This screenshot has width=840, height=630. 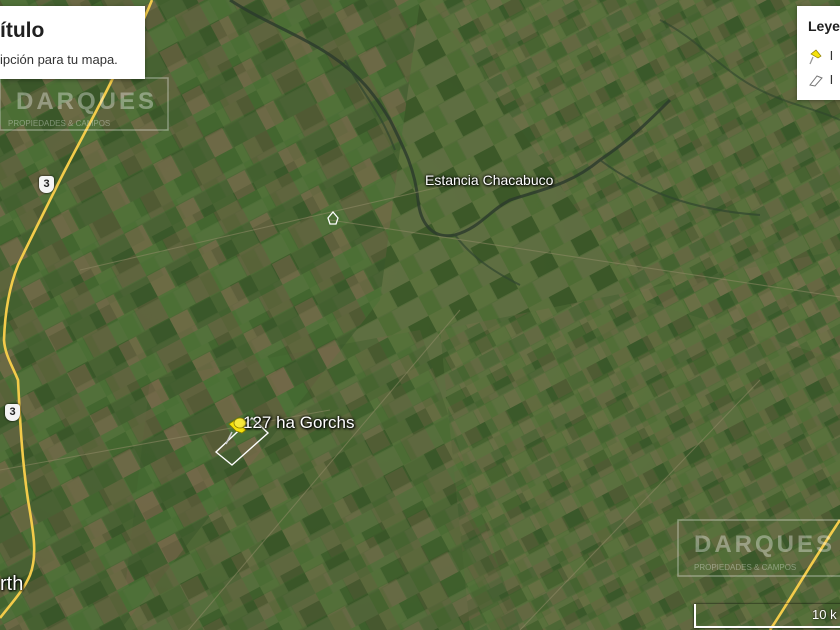 I want to click on watermark-top-name: DARQUES, so click(x=86, y=101).